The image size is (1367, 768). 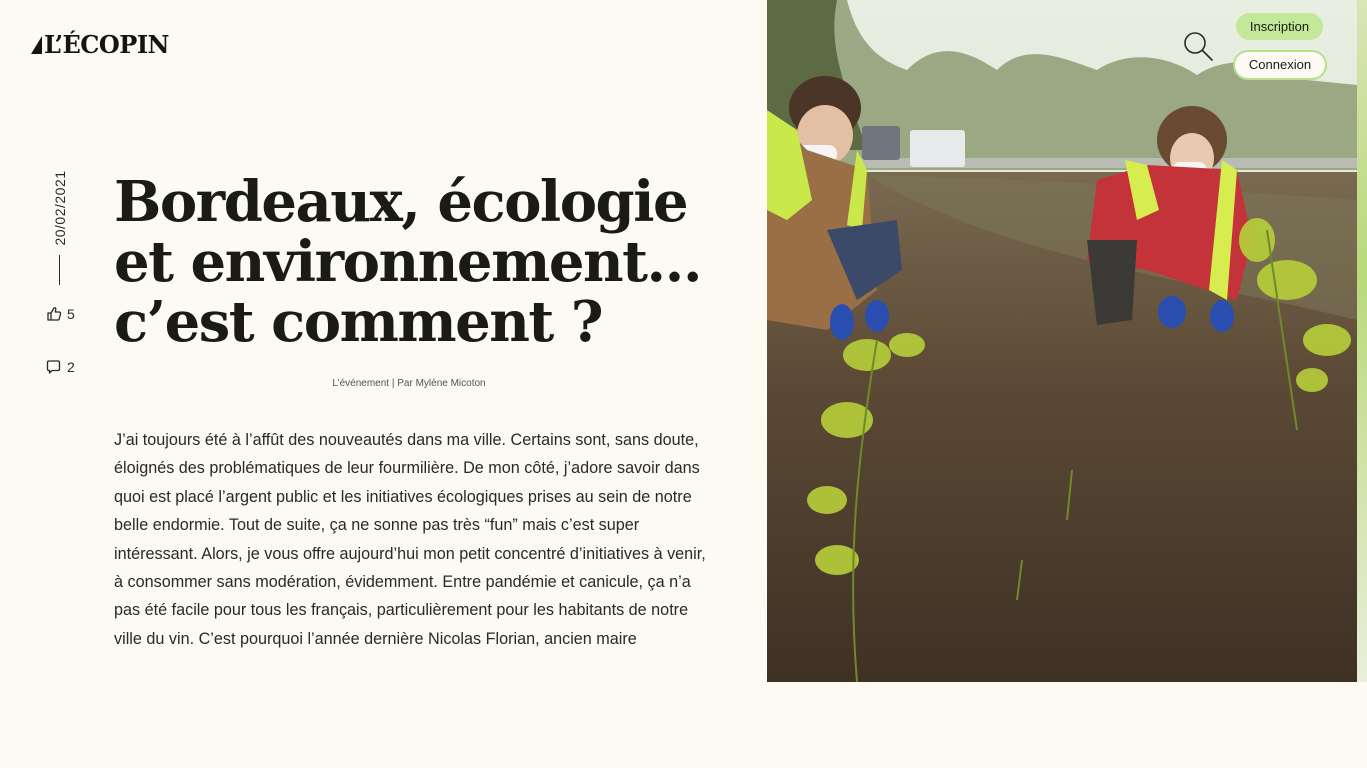 I want to click on sail-logo-icon, so click(x=36, y=44).